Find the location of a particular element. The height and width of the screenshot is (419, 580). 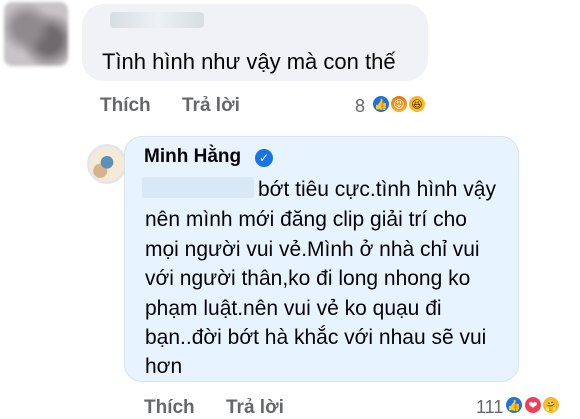

care-icon: 🤗 is located at coordinates (551, 405).